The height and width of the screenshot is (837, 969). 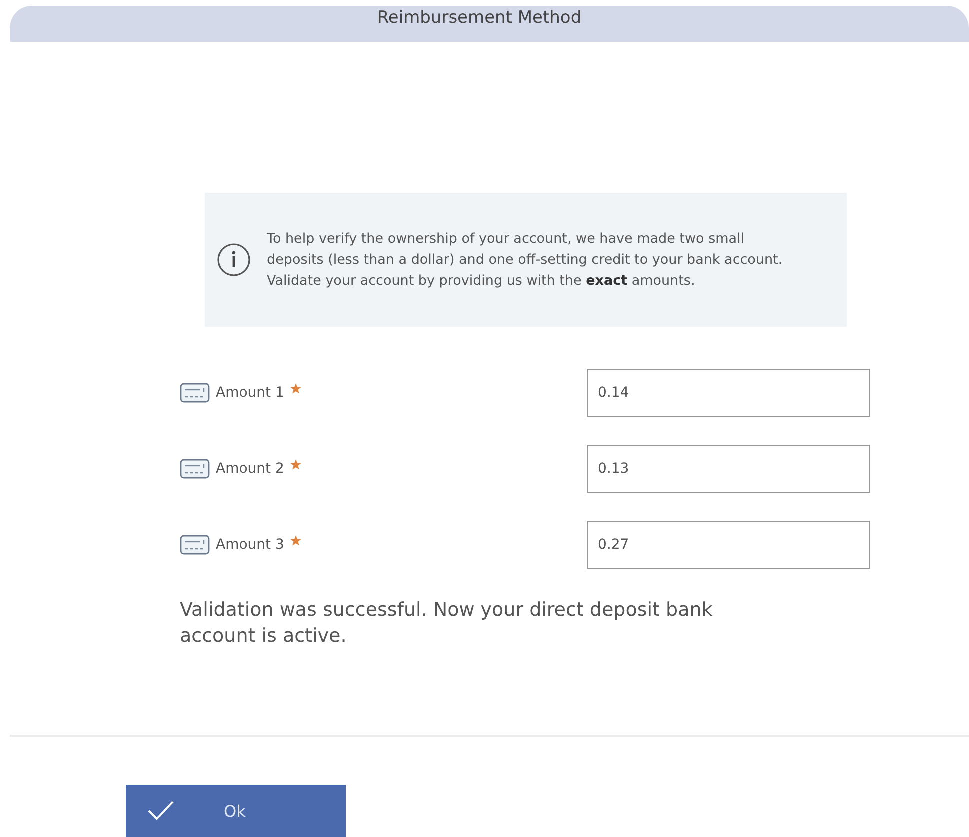 I want to click on info-message: To help verify the ownership of your account, we have made two small deposits (less than a dollar) and one off-setting credit to your bank account. Validate your account by providing us with the exact amounts., so click(x=525, y=260).